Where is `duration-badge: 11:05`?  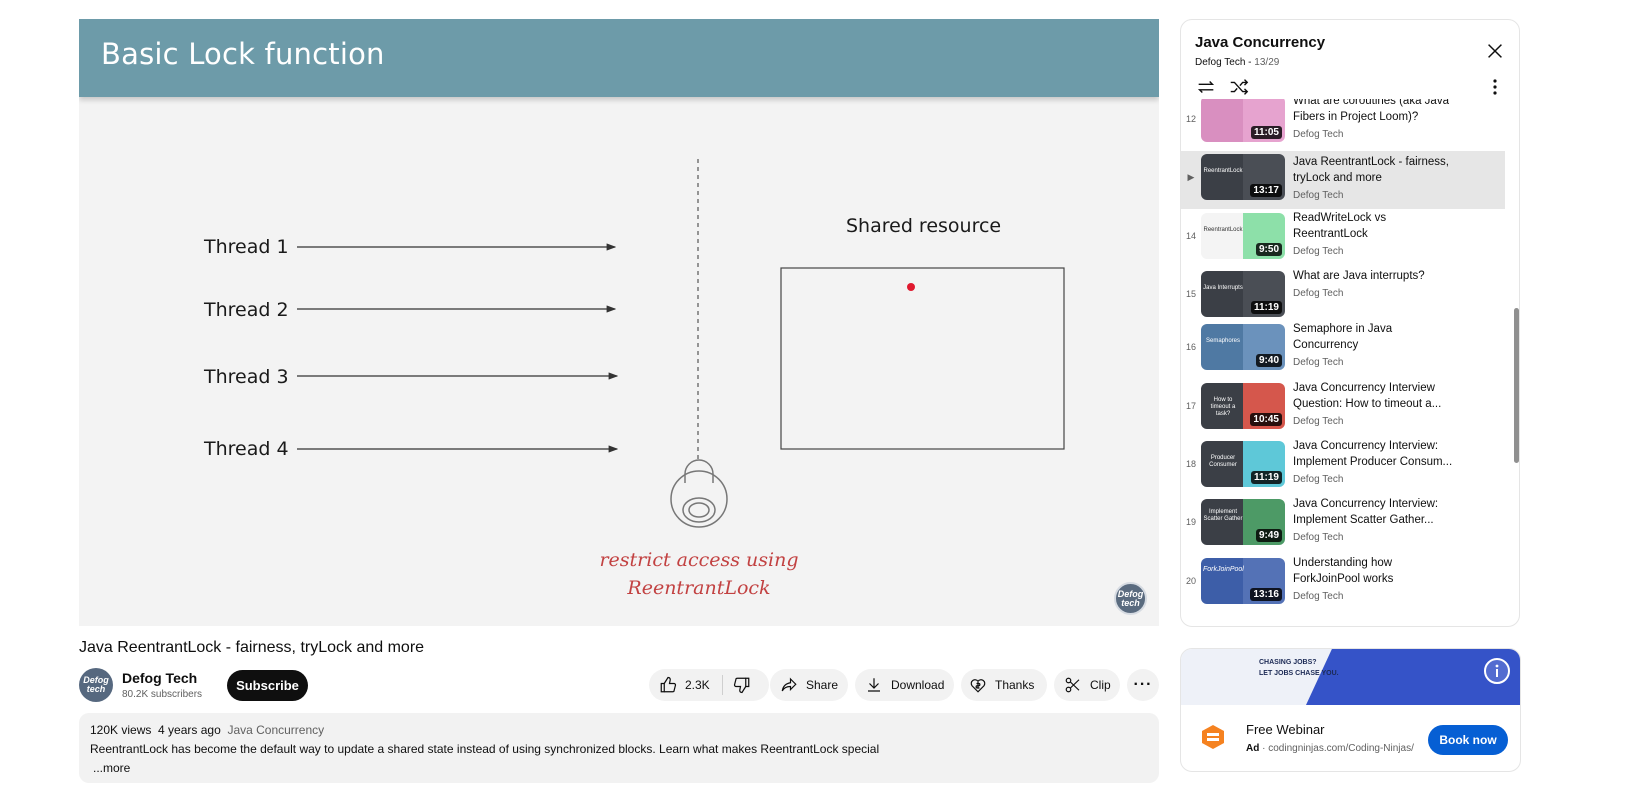 duration-badge: 11:05 is located at coordinates (1266, 132).